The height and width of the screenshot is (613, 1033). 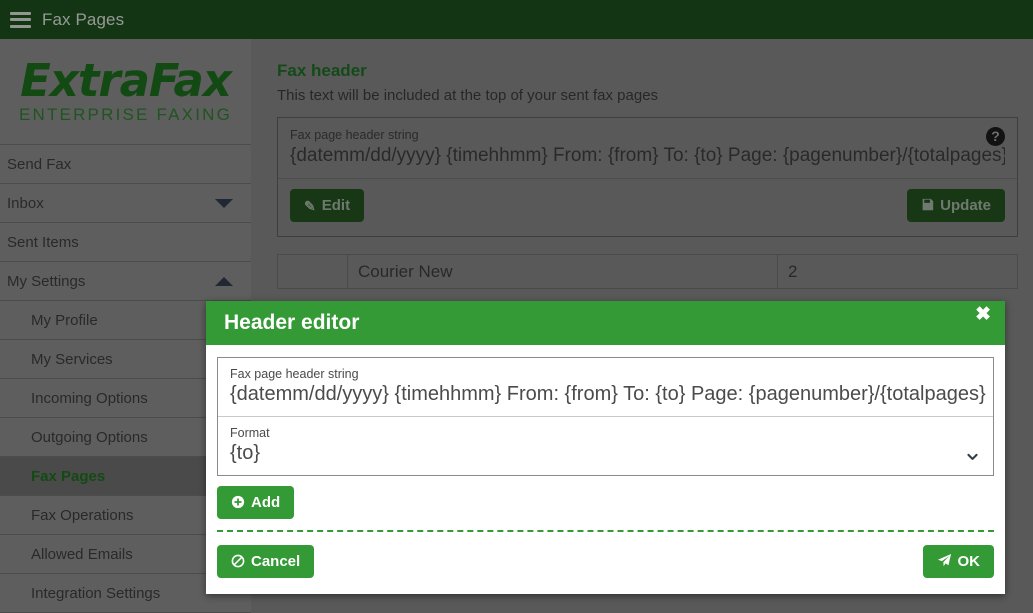 I want to click on dialog-format-field: Format {to}, so click(x=605, y=445).